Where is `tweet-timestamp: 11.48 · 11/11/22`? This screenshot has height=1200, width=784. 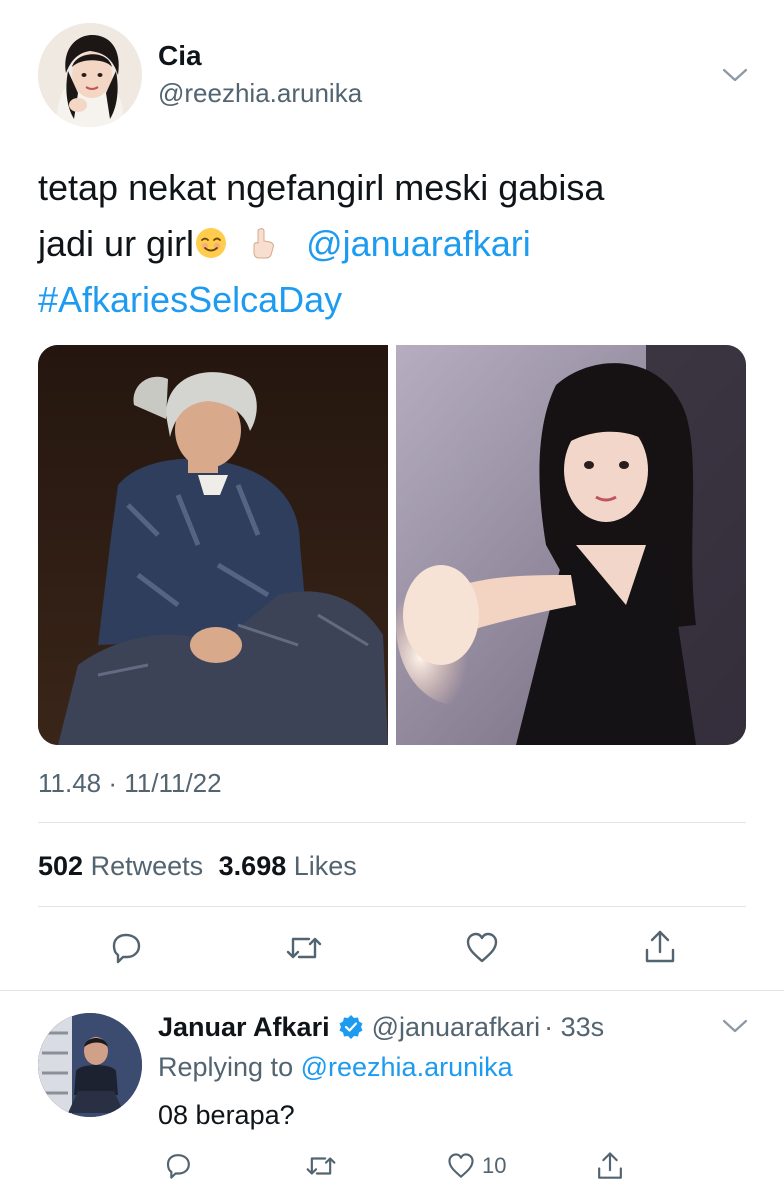 tweet-timestamp: 11.48 · 11/11/22 is located at coordinates (130, 783).